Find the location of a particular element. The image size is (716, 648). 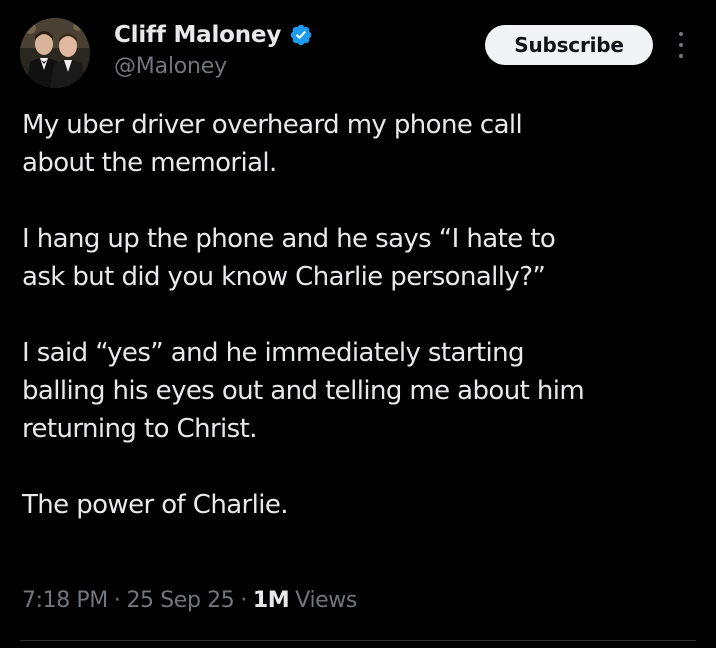

avatar-photo is located at coordinates (55, 53).